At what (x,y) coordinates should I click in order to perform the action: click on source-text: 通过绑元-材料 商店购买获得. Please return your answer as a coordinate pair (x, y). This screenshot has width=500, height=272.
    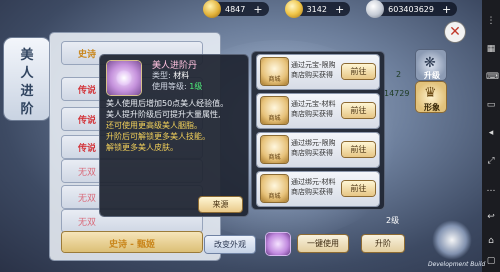
    Looking at the image, I should click on (316, 187).